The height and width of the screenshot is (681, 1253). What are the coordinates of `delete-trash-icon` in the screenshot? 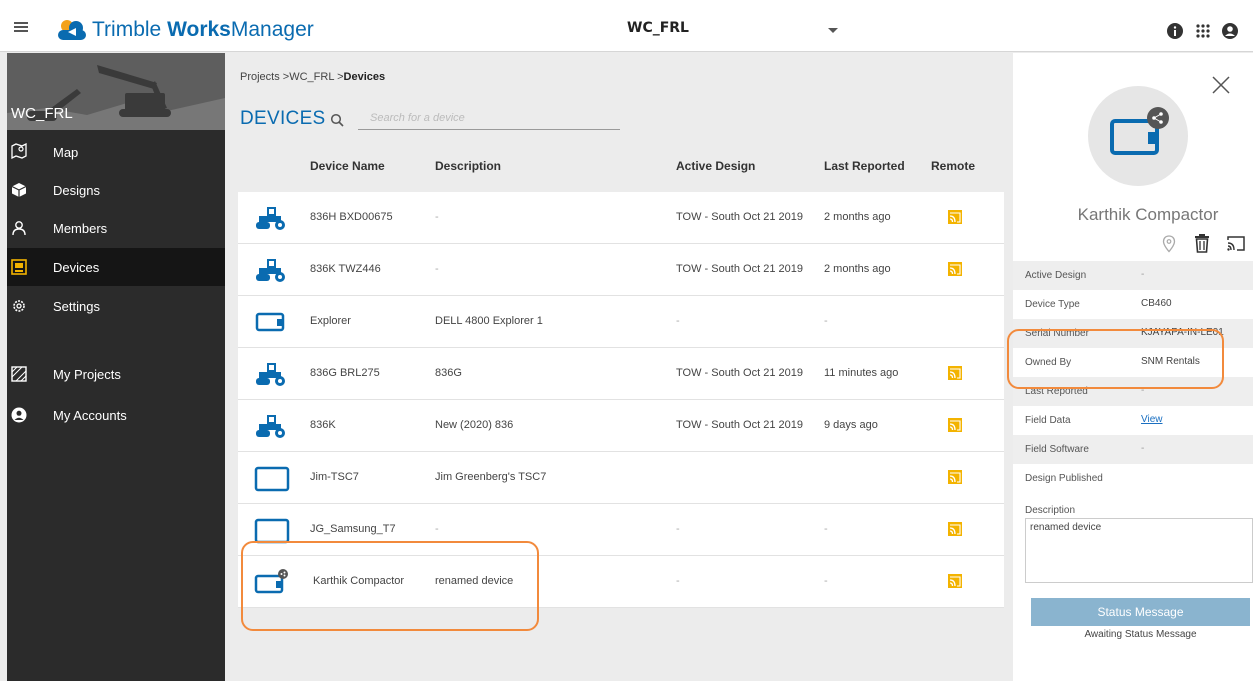 It's located at (1202, 243).